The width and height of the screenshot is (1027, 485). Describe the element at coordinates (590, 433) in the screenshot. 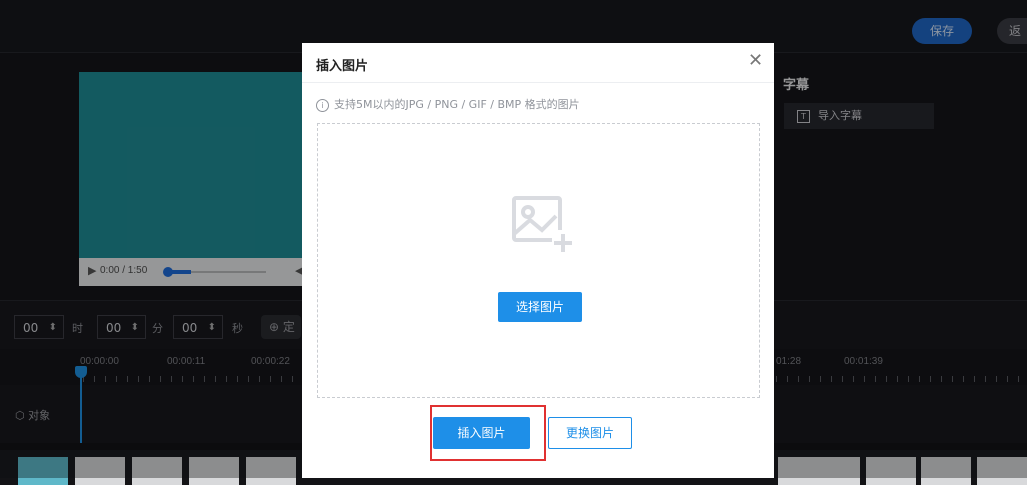

I see `replace-image-button: 更换图片` at that location.